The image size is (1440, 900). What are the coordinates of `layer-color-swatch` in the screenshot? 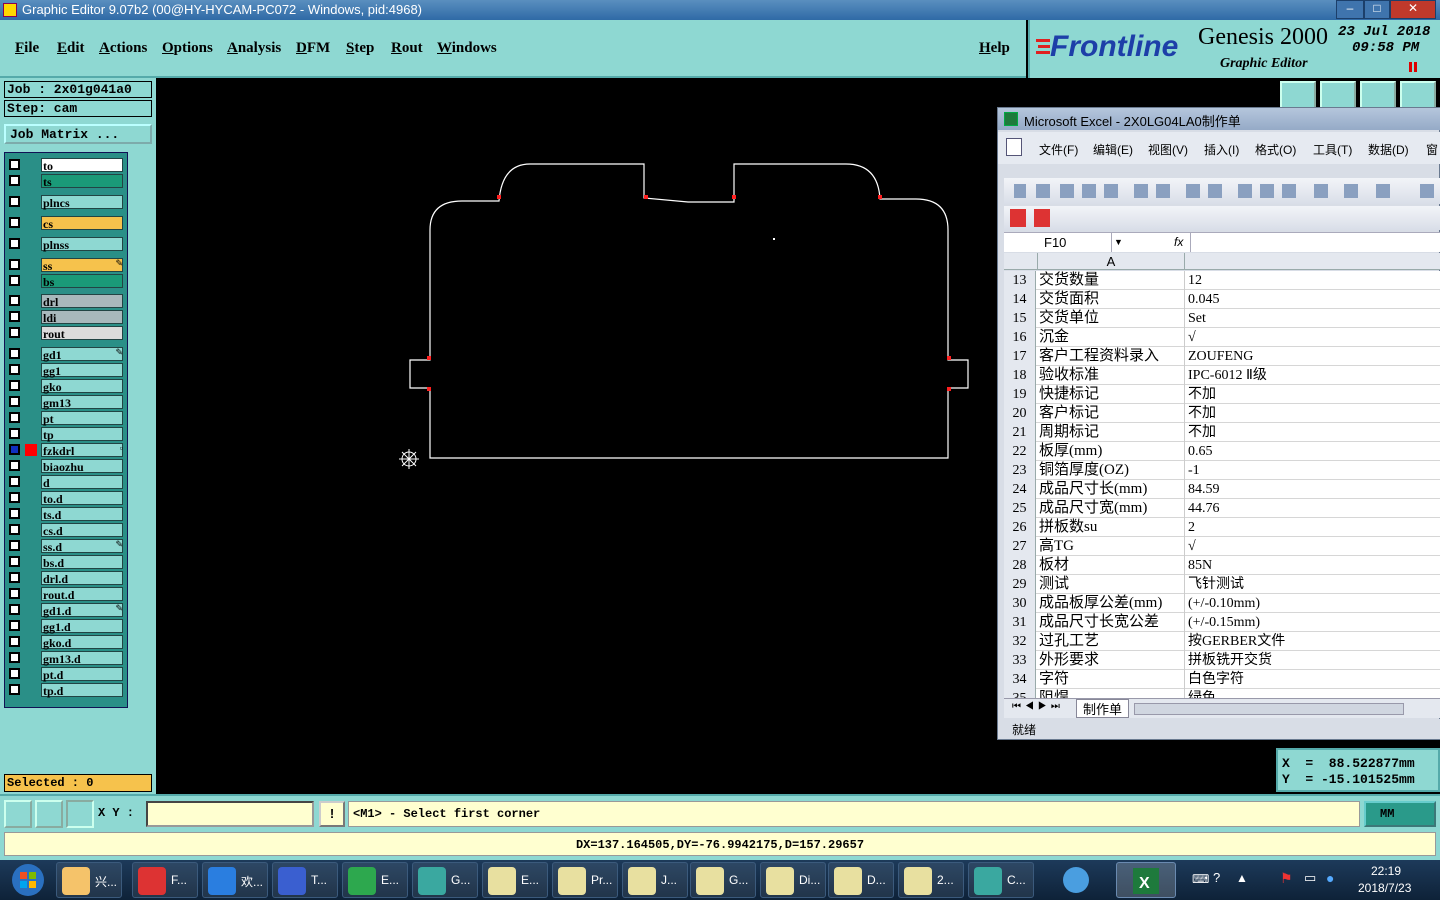 It's located at (31, 450).